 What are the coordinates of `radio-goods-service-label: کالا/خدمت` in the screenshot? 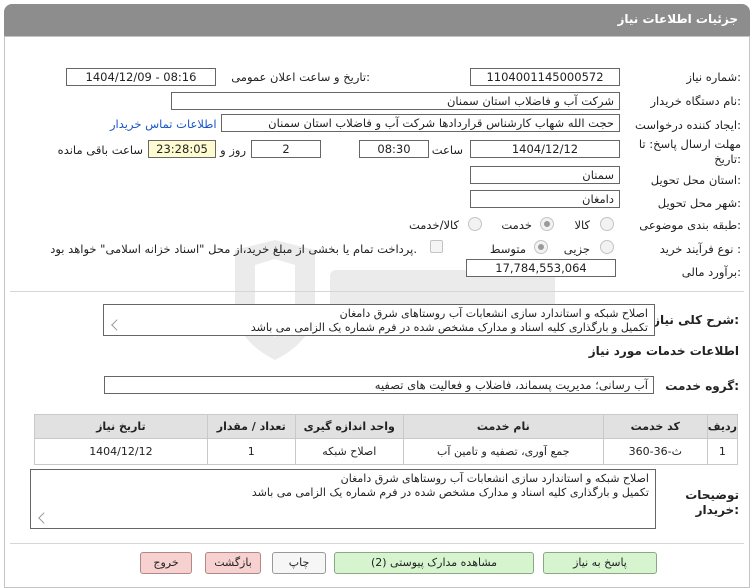 It's located at (433, 225).